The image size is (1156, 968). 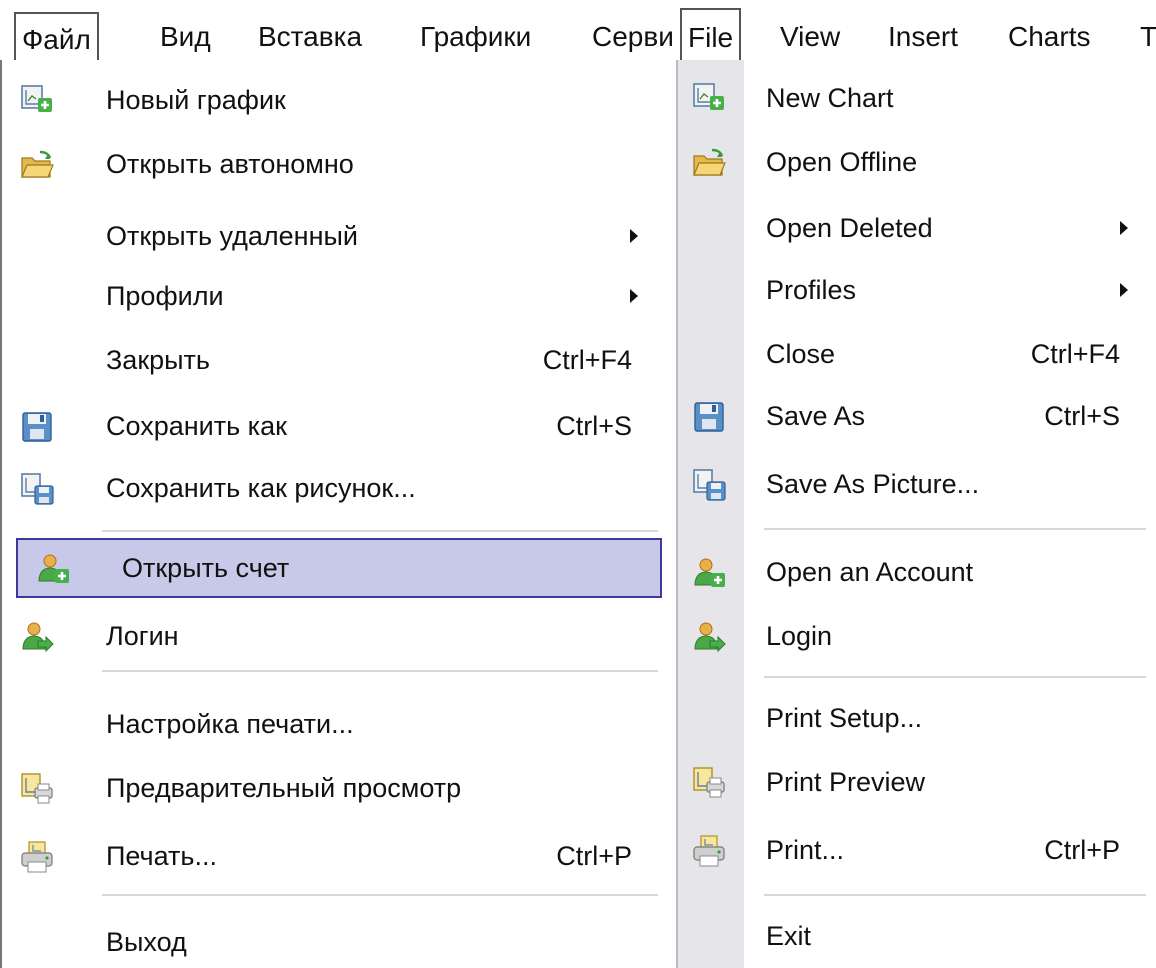 What do you see at coordinates (1049, 31) in the screenshot?
I see `menu-charts: Charts` at bounding box center [1049, 31].